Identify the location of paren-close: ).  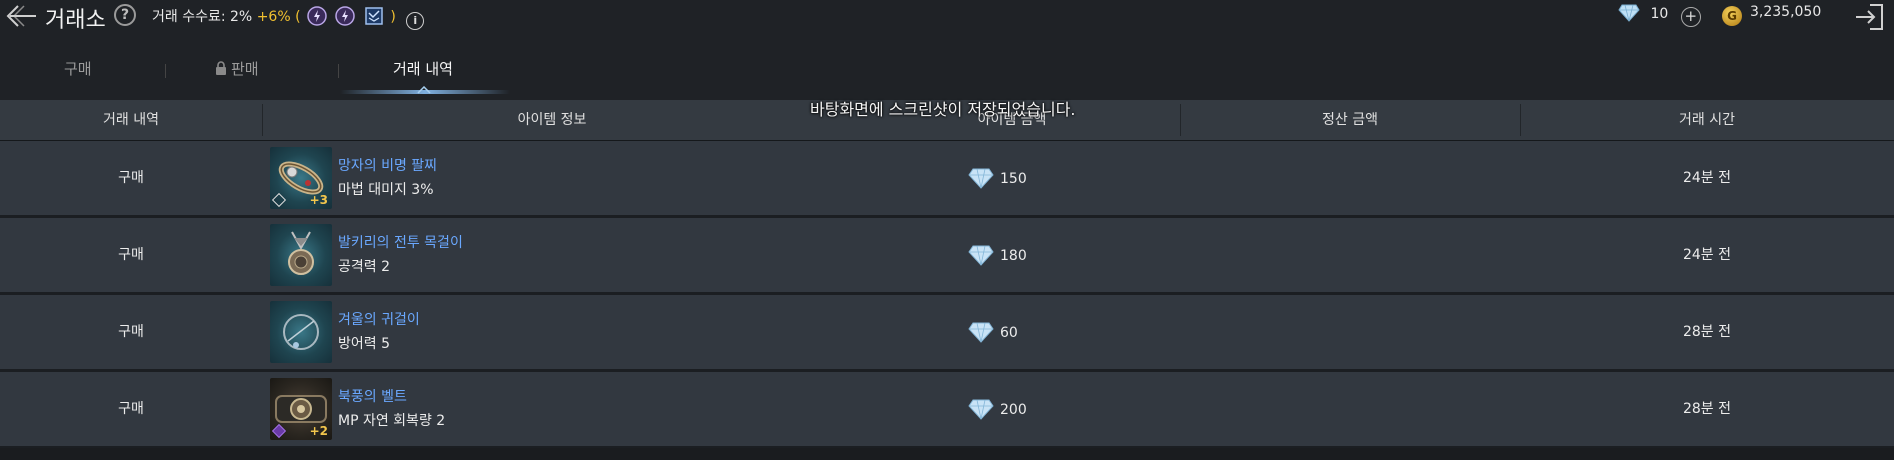
(393, 17).